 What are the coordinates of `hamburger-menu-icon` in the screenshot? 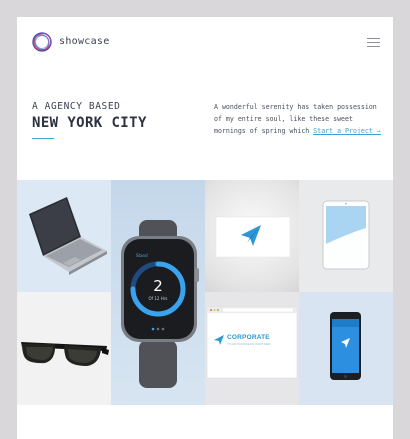 It's located at (373, 43).